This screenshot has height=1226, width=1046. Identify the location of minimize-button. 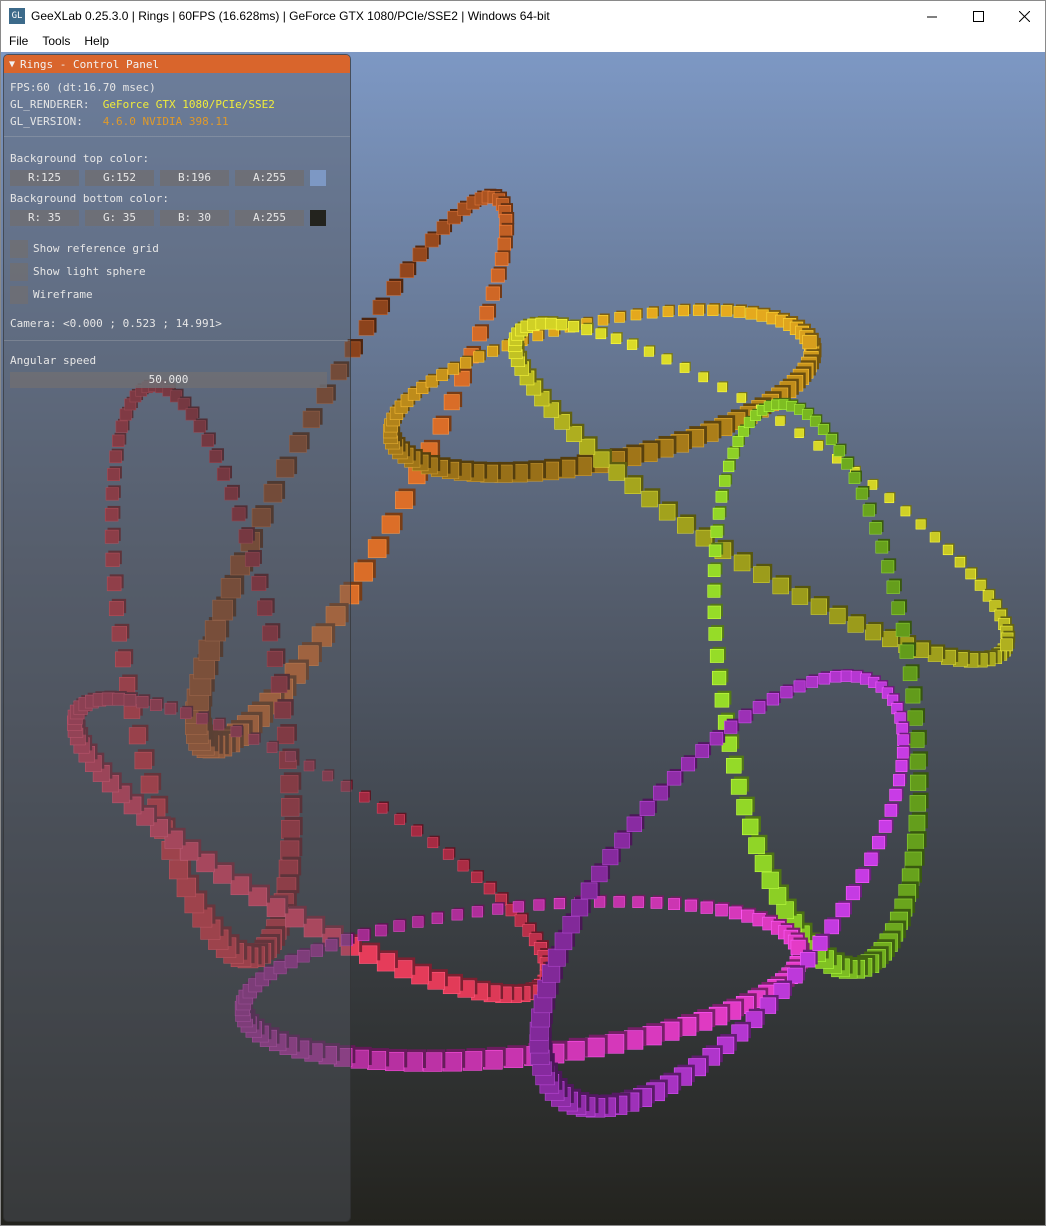
(932, 16).